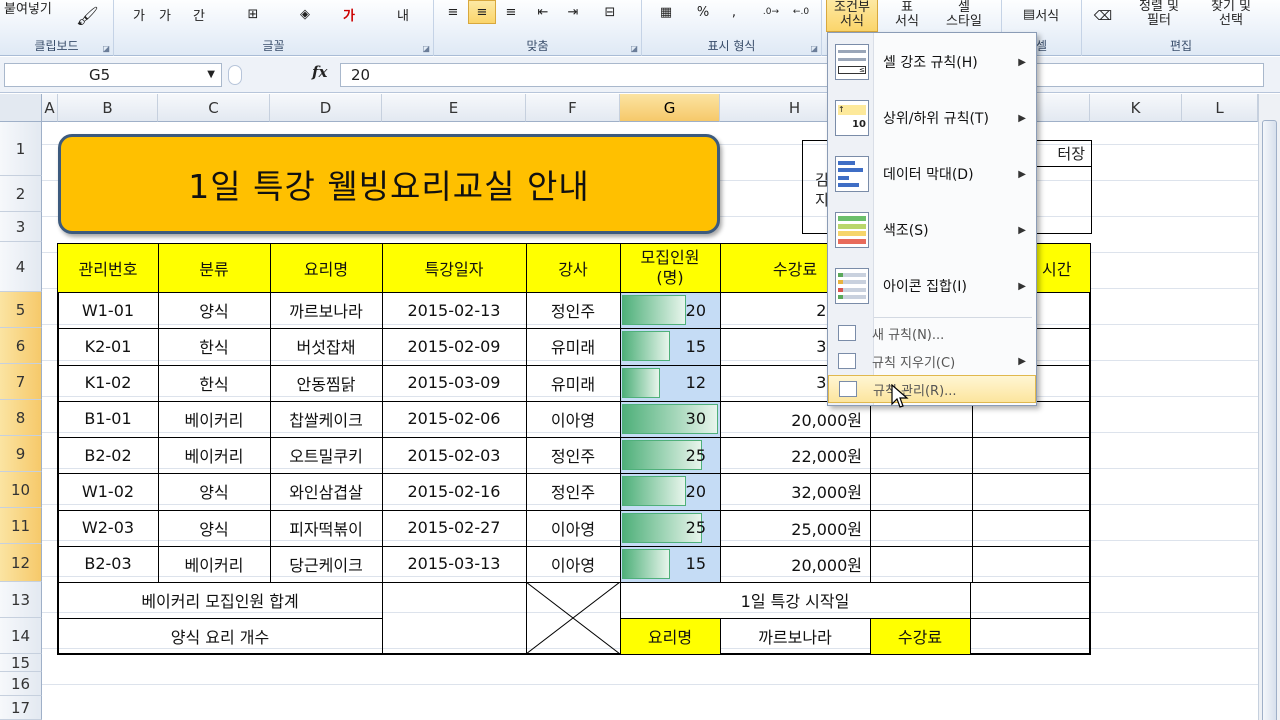  What do you see at coordinates (326, 564) in the screenshot?
I see `table-cell: 당근케이크` at bounding box center [326, 564].